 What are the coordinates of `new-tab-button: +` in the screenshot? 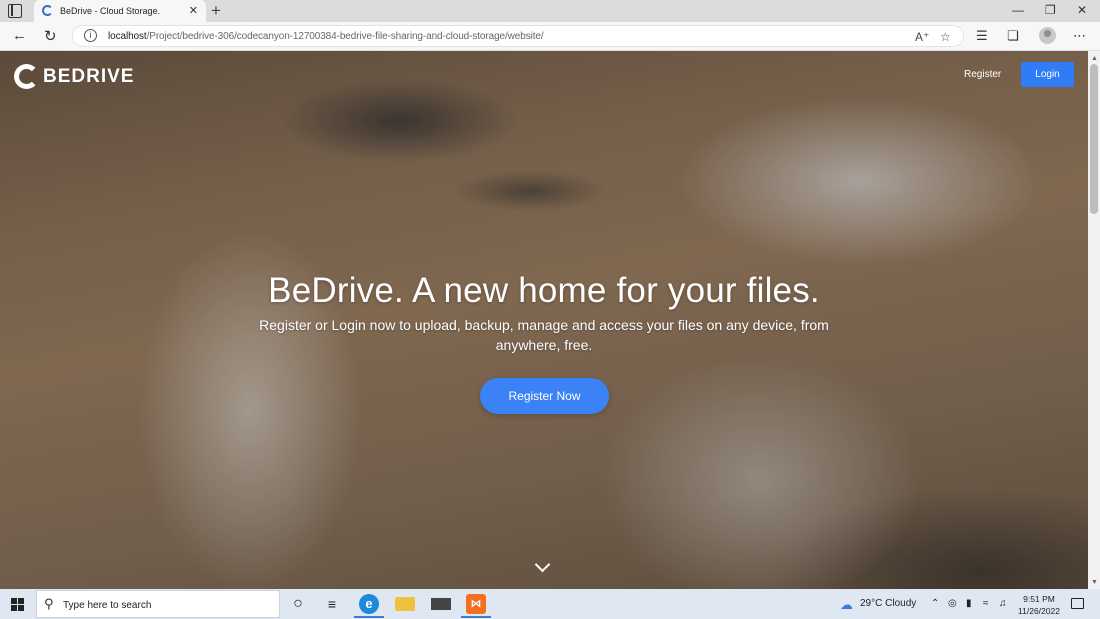 It's located at (216, 11).